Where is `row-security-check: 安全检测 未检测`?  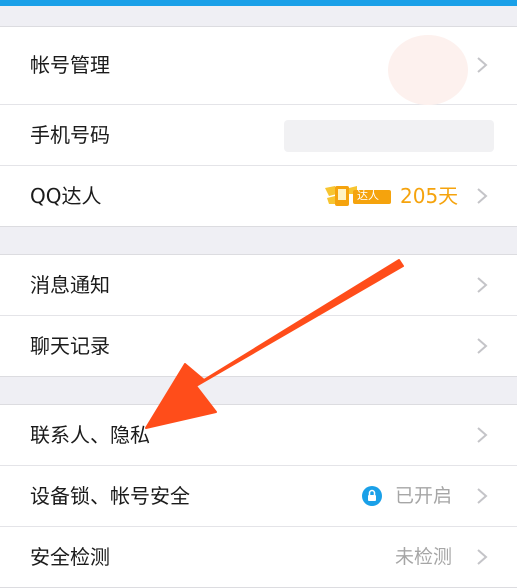 row-security-check: 安全检测 未检测 is located at coordinates (258, 557).